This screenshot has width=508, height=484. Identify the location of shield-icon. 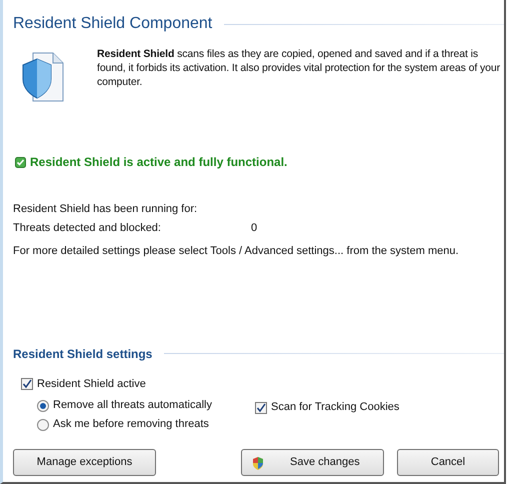
(258, 463).